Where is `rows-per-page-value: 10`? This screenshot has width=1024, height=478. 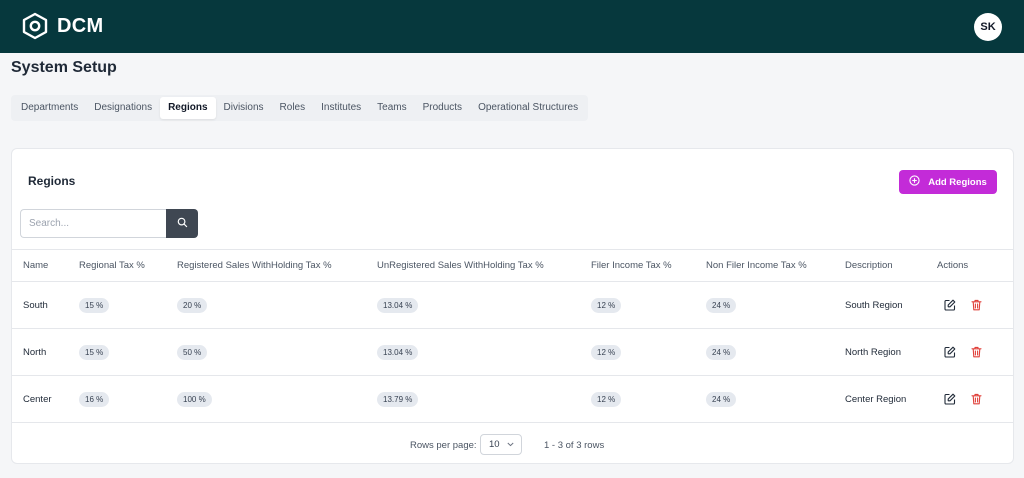 rows-per-page-value: 10 is located at coordinates (494, 444).